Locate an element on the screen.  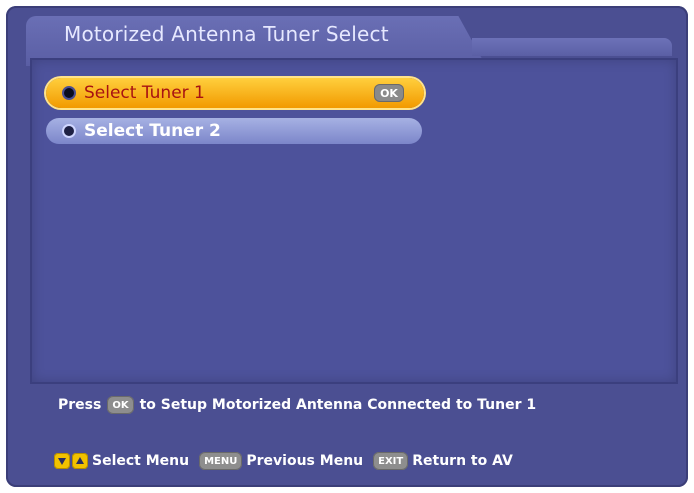
menu-item-label: Select Tuner 2 is located at coordinates (152, 131).